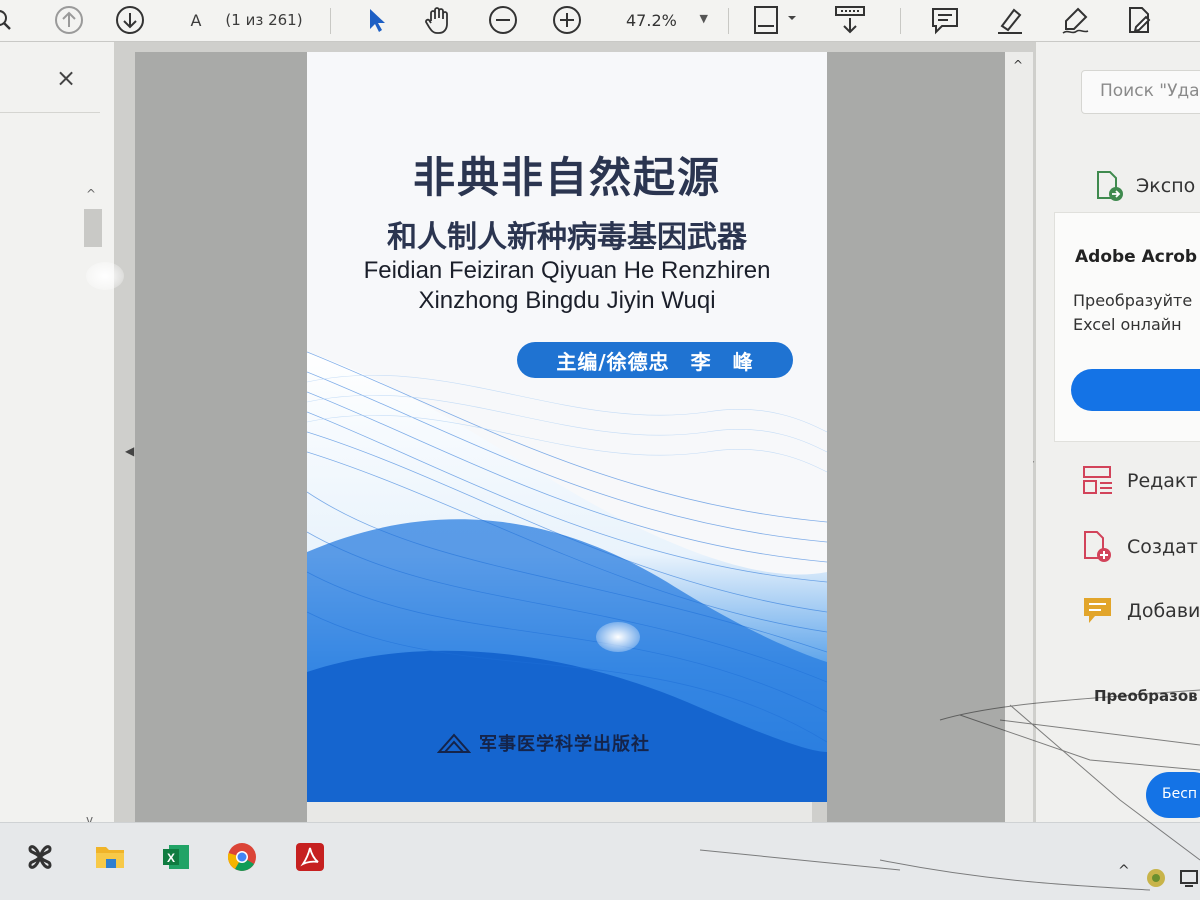  What do you see at coordinates (176, 857) in the screenshot?
I see `excel-icon: X` at bounding box center [176, 857].